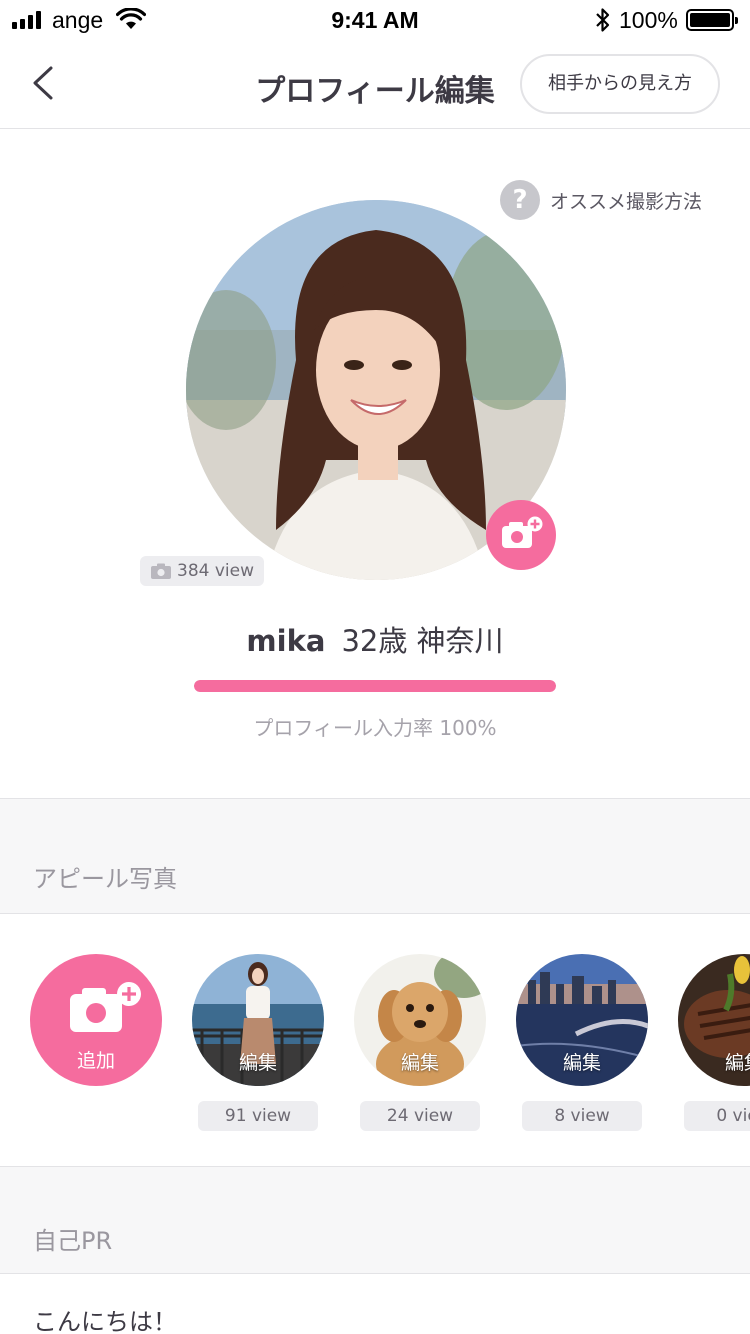 Image resolution: width=750 pixels, height=1334 pixels. What do you see at coordinates (422, 641) in the screenshot?
I see `profile-age-location: 32歳 神奈川` at bounding box center [422, 641].